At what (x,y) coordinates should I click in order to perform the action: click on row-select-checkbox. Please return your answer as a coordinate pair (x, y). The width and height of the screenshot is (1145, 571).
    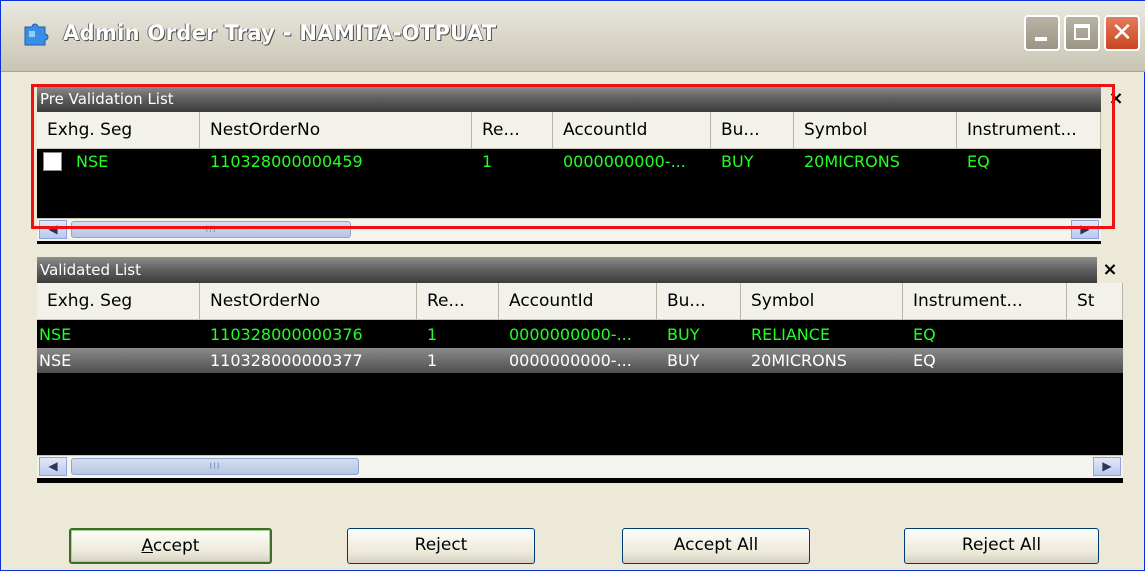
    Looking at the image, I should click on (52, 161).